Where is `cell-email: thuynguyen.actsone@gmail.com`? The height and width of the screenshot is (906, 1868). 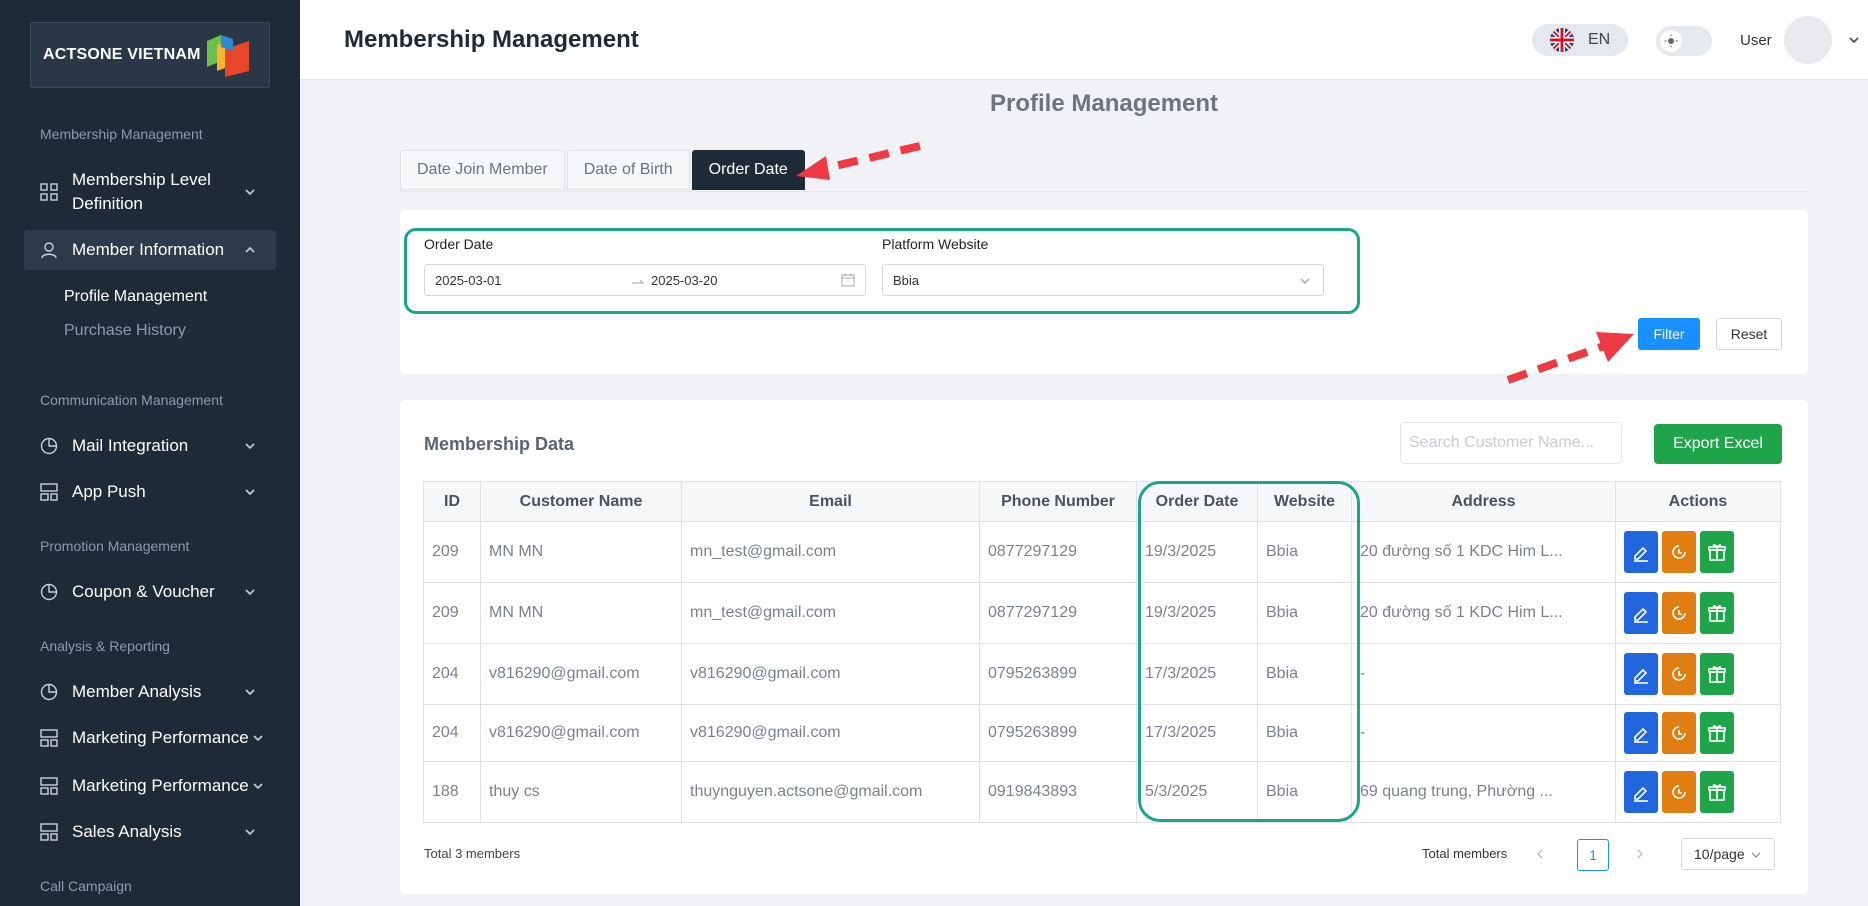 cell-email: thuynguyen.actsone@gmail.com is located at coordinates (830, 792).